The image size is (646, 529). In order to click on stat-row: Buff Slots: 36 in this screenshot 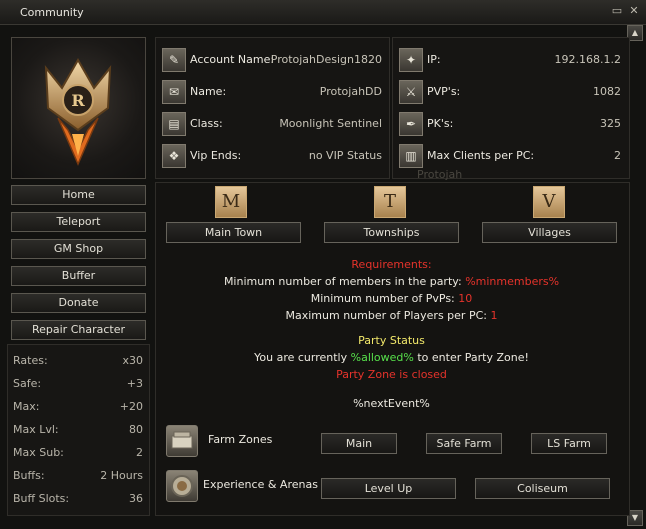, I will do `click(78, 499)`.